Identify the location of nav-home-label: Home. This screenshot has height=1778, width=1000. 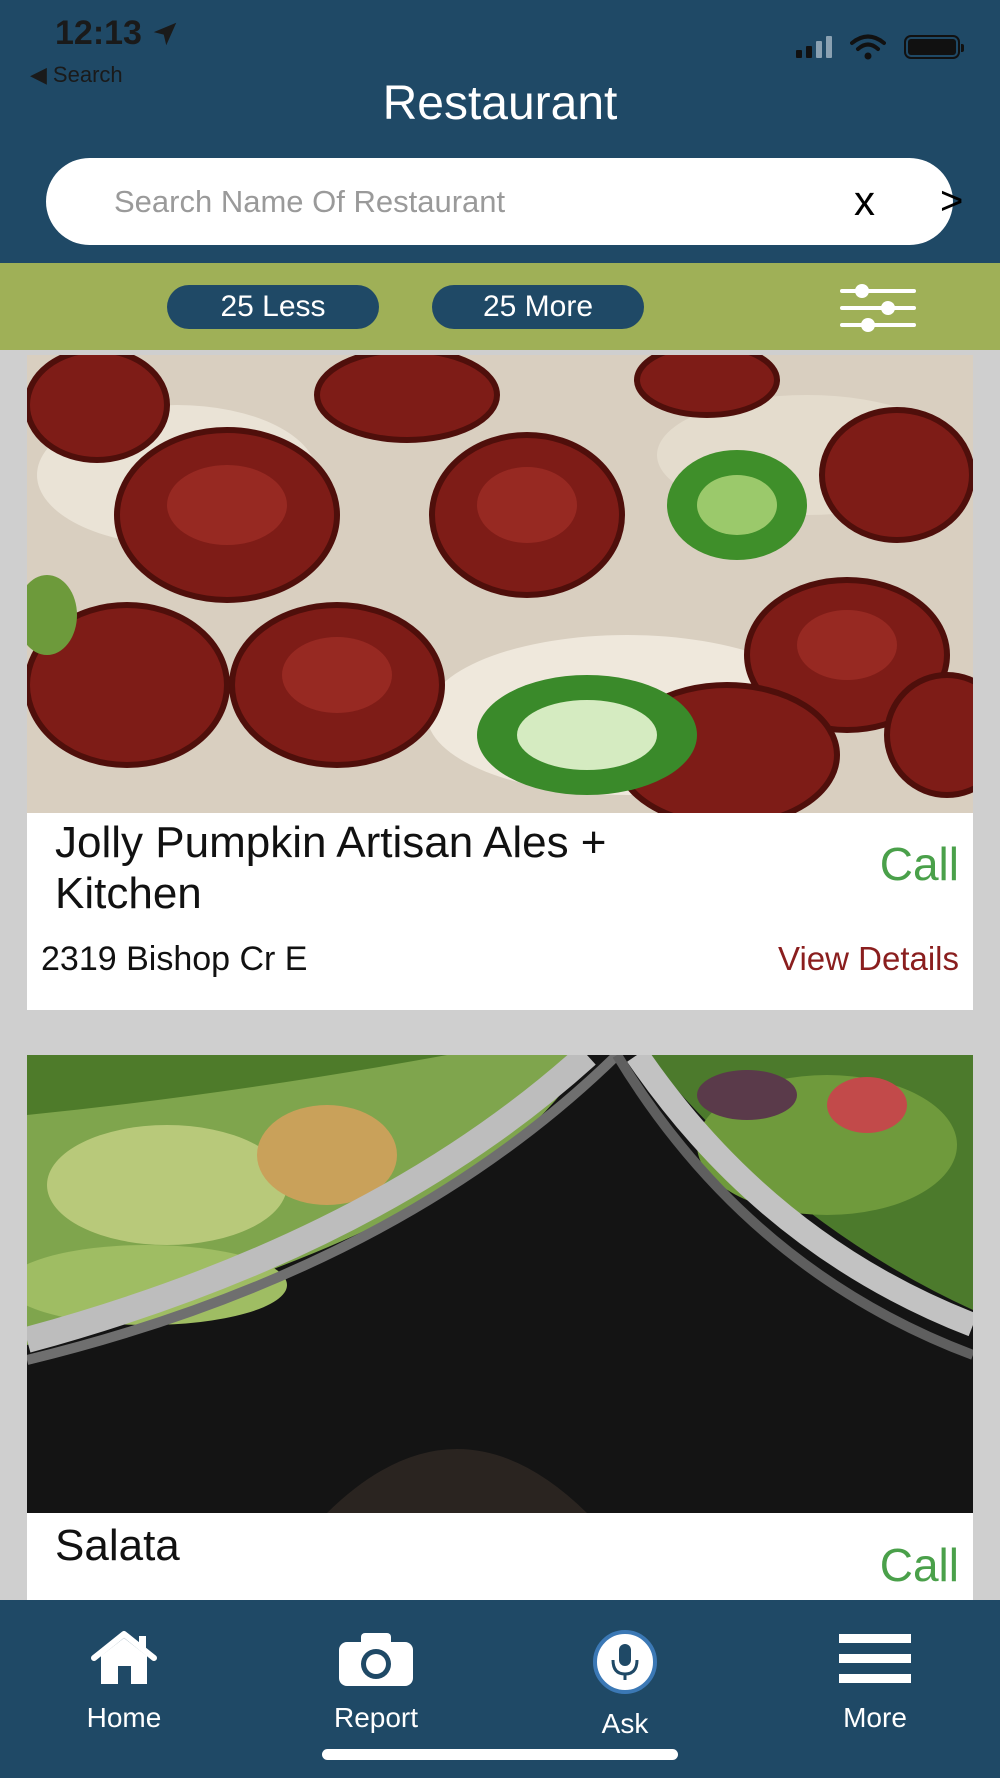
(124, 1717).